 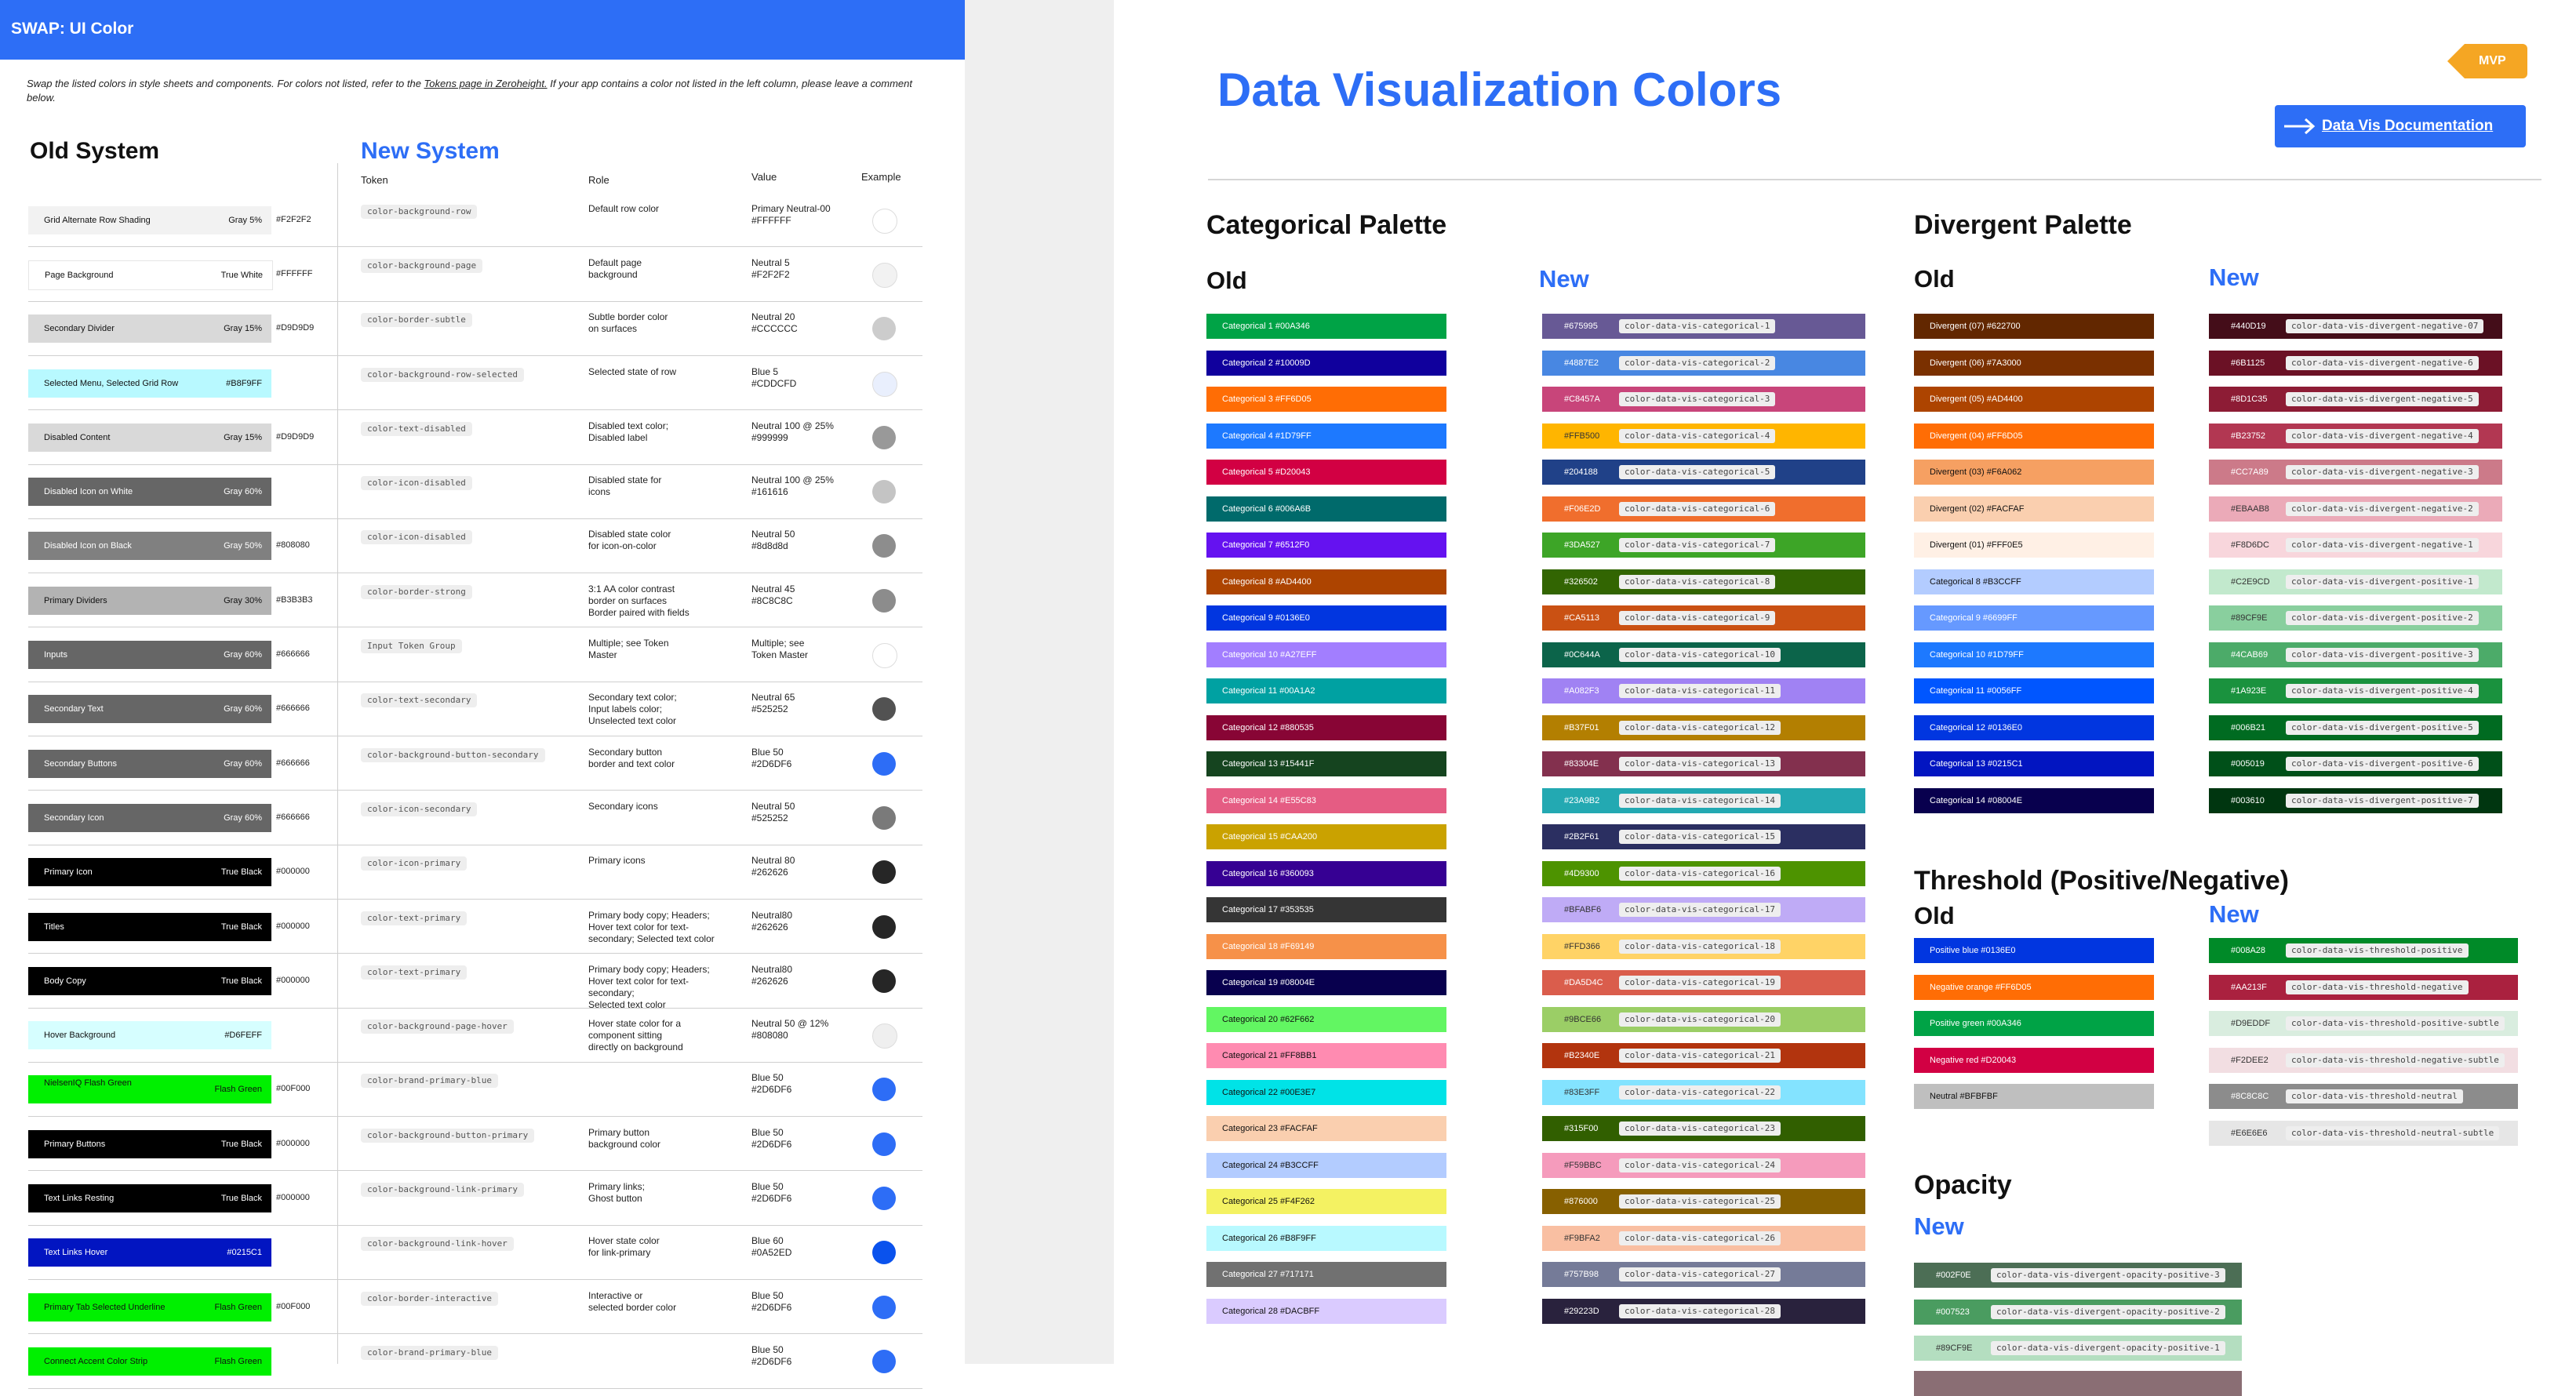 I want to click on new-swatch-hex: #9BCE66, so click(x=1583, y=1019).